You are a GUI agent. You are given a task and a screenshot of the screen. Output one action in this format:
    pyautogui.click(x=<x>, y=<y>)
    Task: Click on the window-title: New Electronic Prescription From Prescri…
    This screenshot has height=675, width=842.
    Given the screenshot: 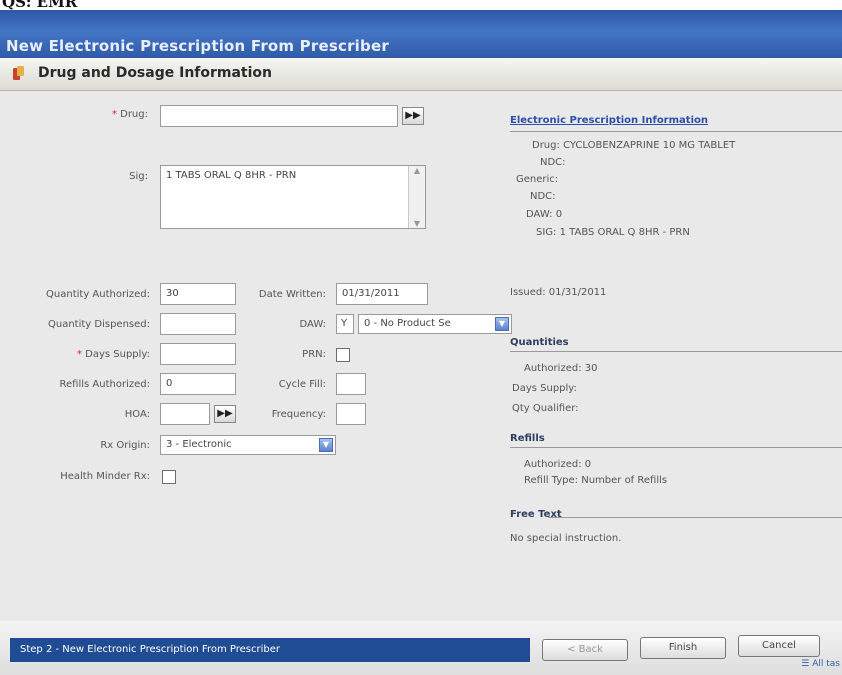 What is the action you would take?
    pyautogui.click(x=197, y=46)
    